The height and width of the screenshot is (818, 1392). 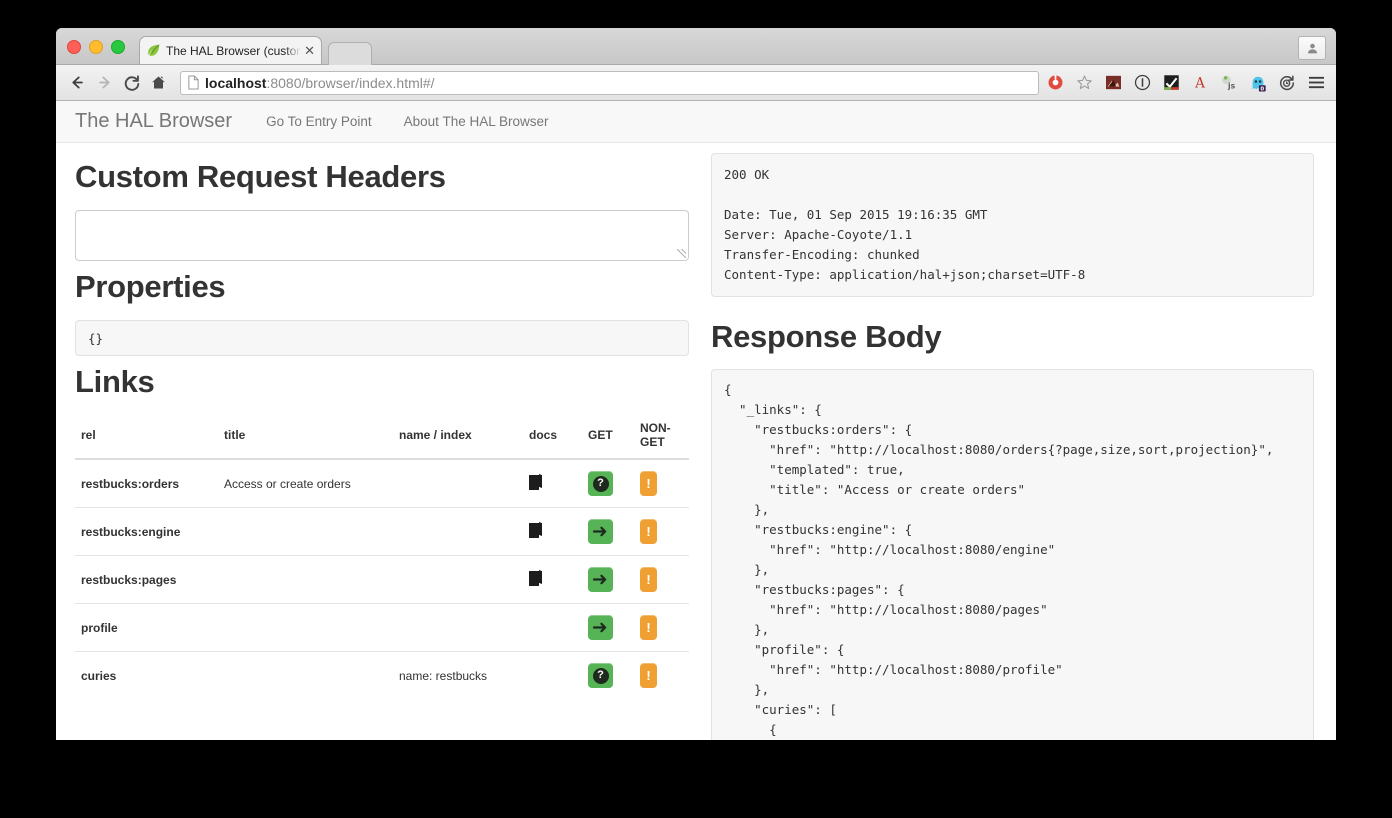 I want to click on maximize-window-button, so click(x=118, y=47).